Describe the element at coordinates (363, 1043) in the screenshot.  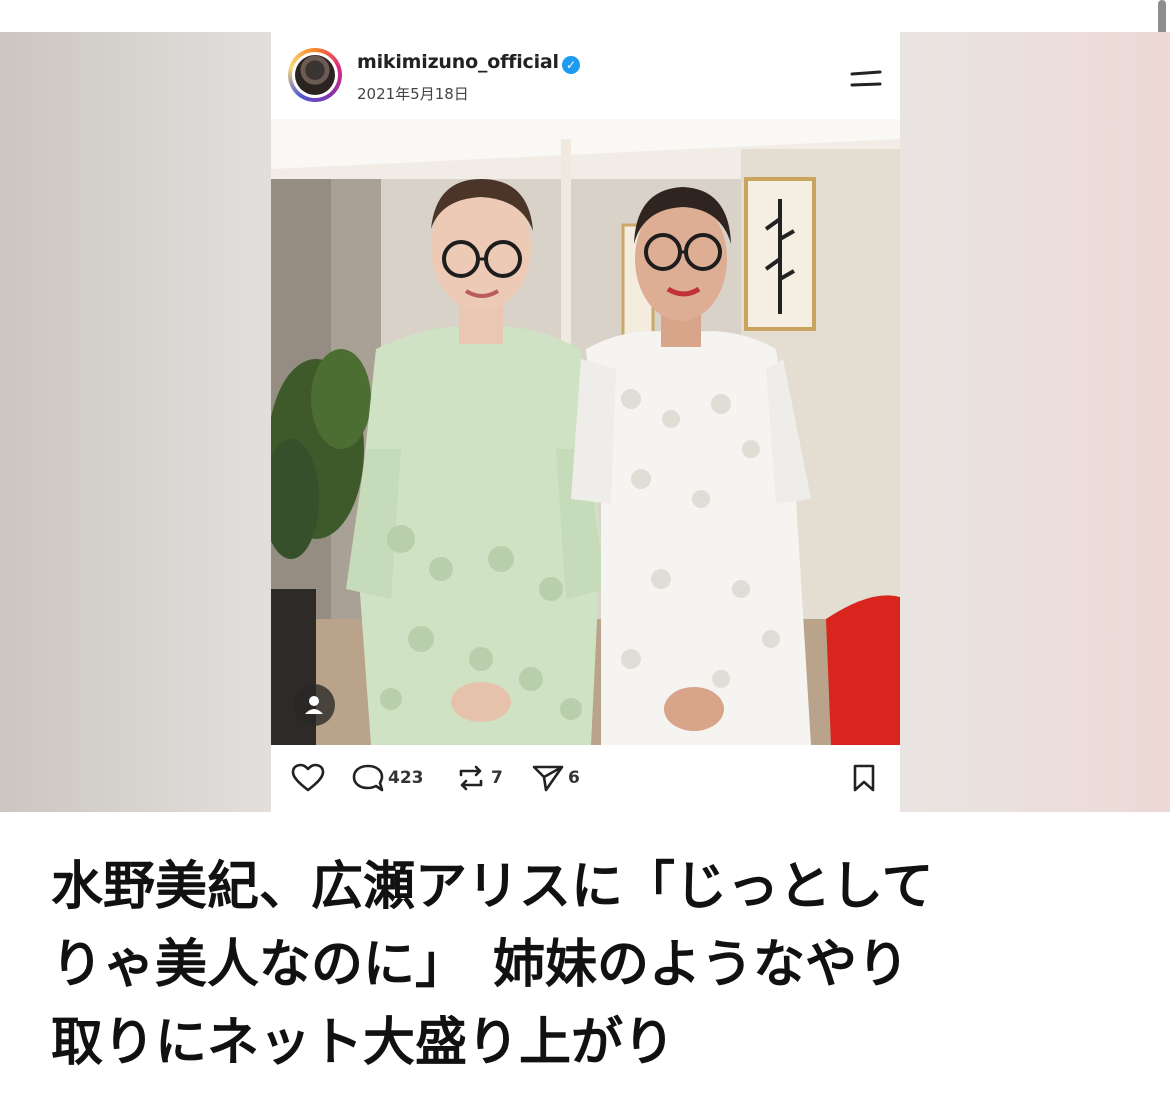
I see `headline-line-3: 取りにネット大盛り上がり` at that location.